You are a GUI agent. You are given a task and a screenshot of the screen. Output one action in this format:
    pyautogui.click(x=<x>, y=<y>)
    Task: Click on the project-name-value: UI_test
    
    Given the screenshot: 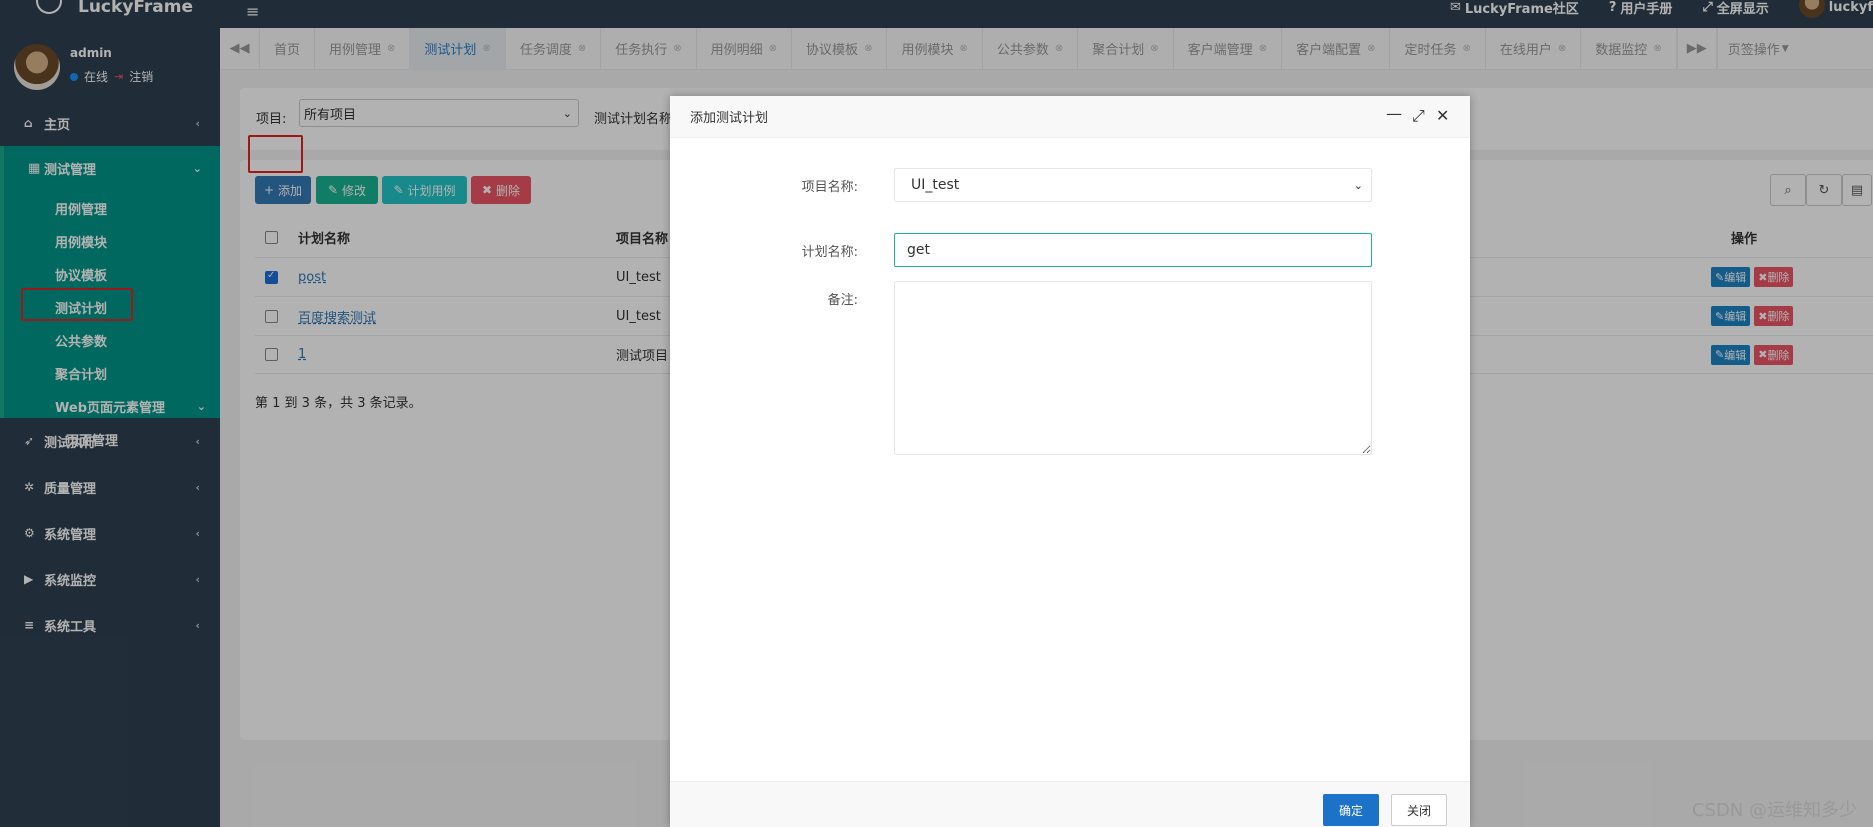 What is the action you would take?
    pyautogui.click(x=935, y=185)
    